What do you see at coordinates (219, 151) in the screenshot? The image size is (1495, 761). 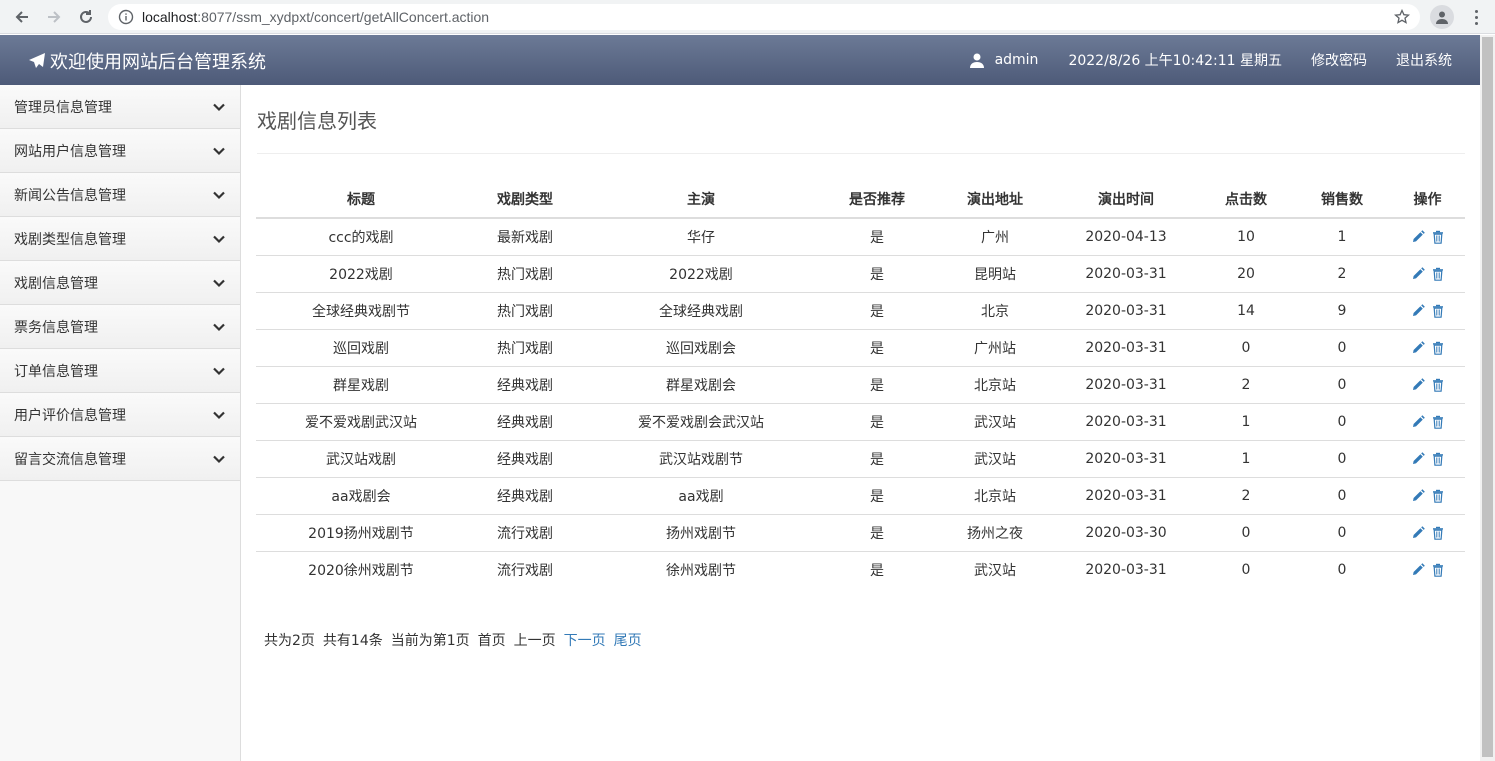 I see `chevron-down-icon` at bounding box center [219, 151].